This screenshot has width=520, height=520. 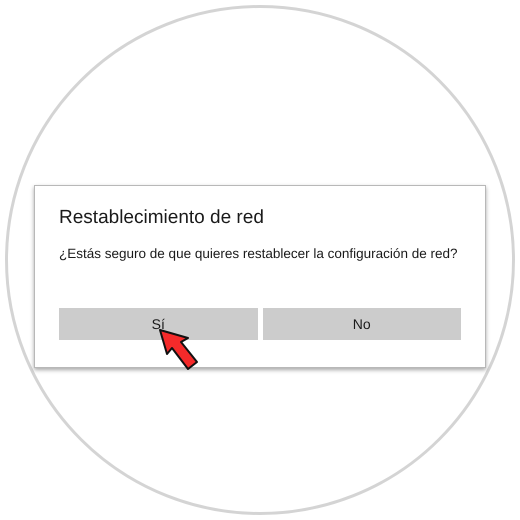 I want to click on dialog-button: No, so click(x=361, y=324).